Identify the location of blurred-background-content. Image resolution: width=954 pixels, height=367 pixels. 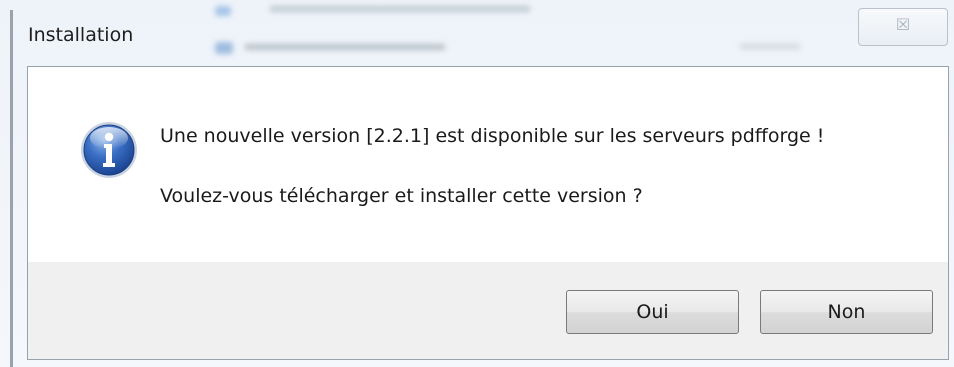
(510, 31).